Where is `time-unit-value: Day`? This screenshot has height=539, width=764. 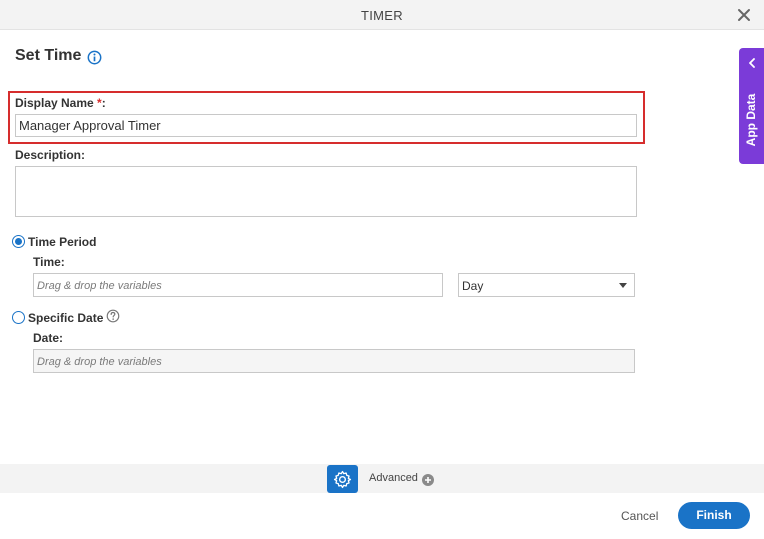
time-unit-value: Day is located at coordinates (473, 286).